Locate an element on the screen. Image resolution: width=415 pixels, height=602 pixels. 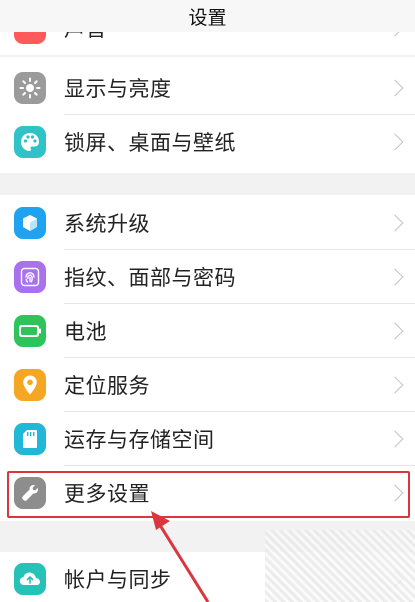
settings-item-label: 显示与亮度 is located at coordinates (118, 89).